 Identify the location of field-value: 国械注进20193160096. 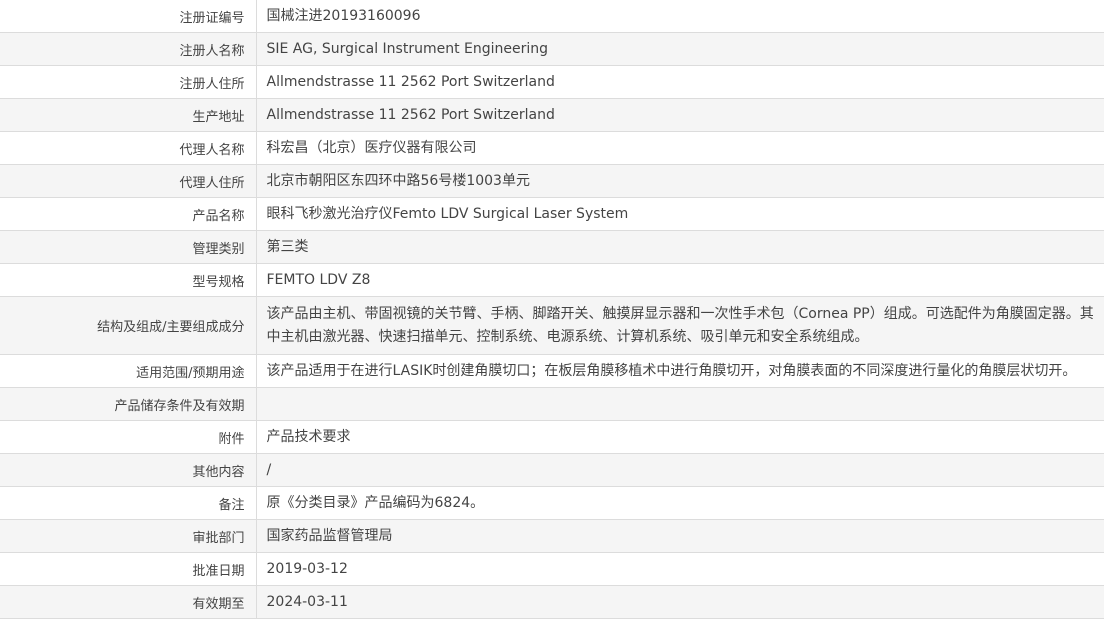
(680, 16).